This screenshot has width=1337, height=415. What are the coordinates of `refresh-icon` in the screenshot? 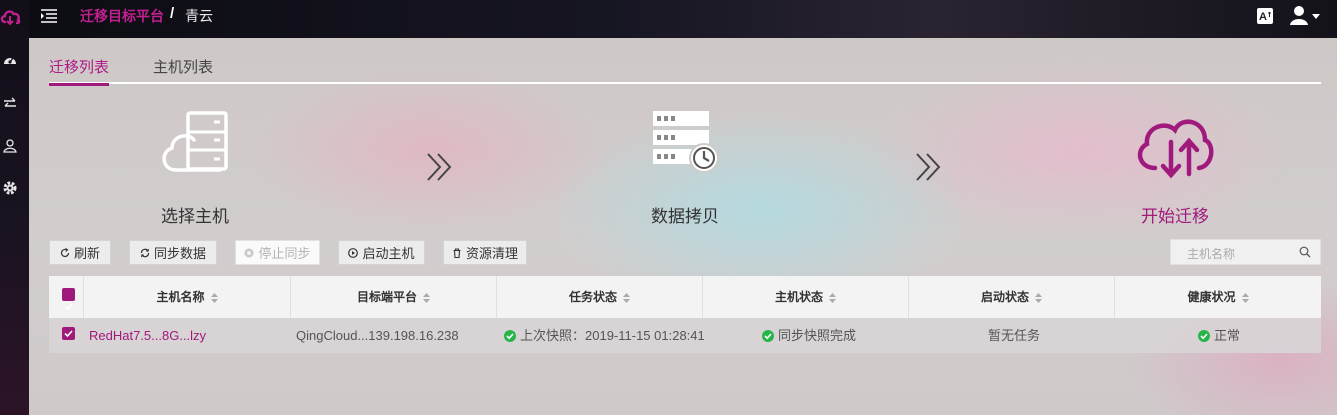 It's located at (65, 252).